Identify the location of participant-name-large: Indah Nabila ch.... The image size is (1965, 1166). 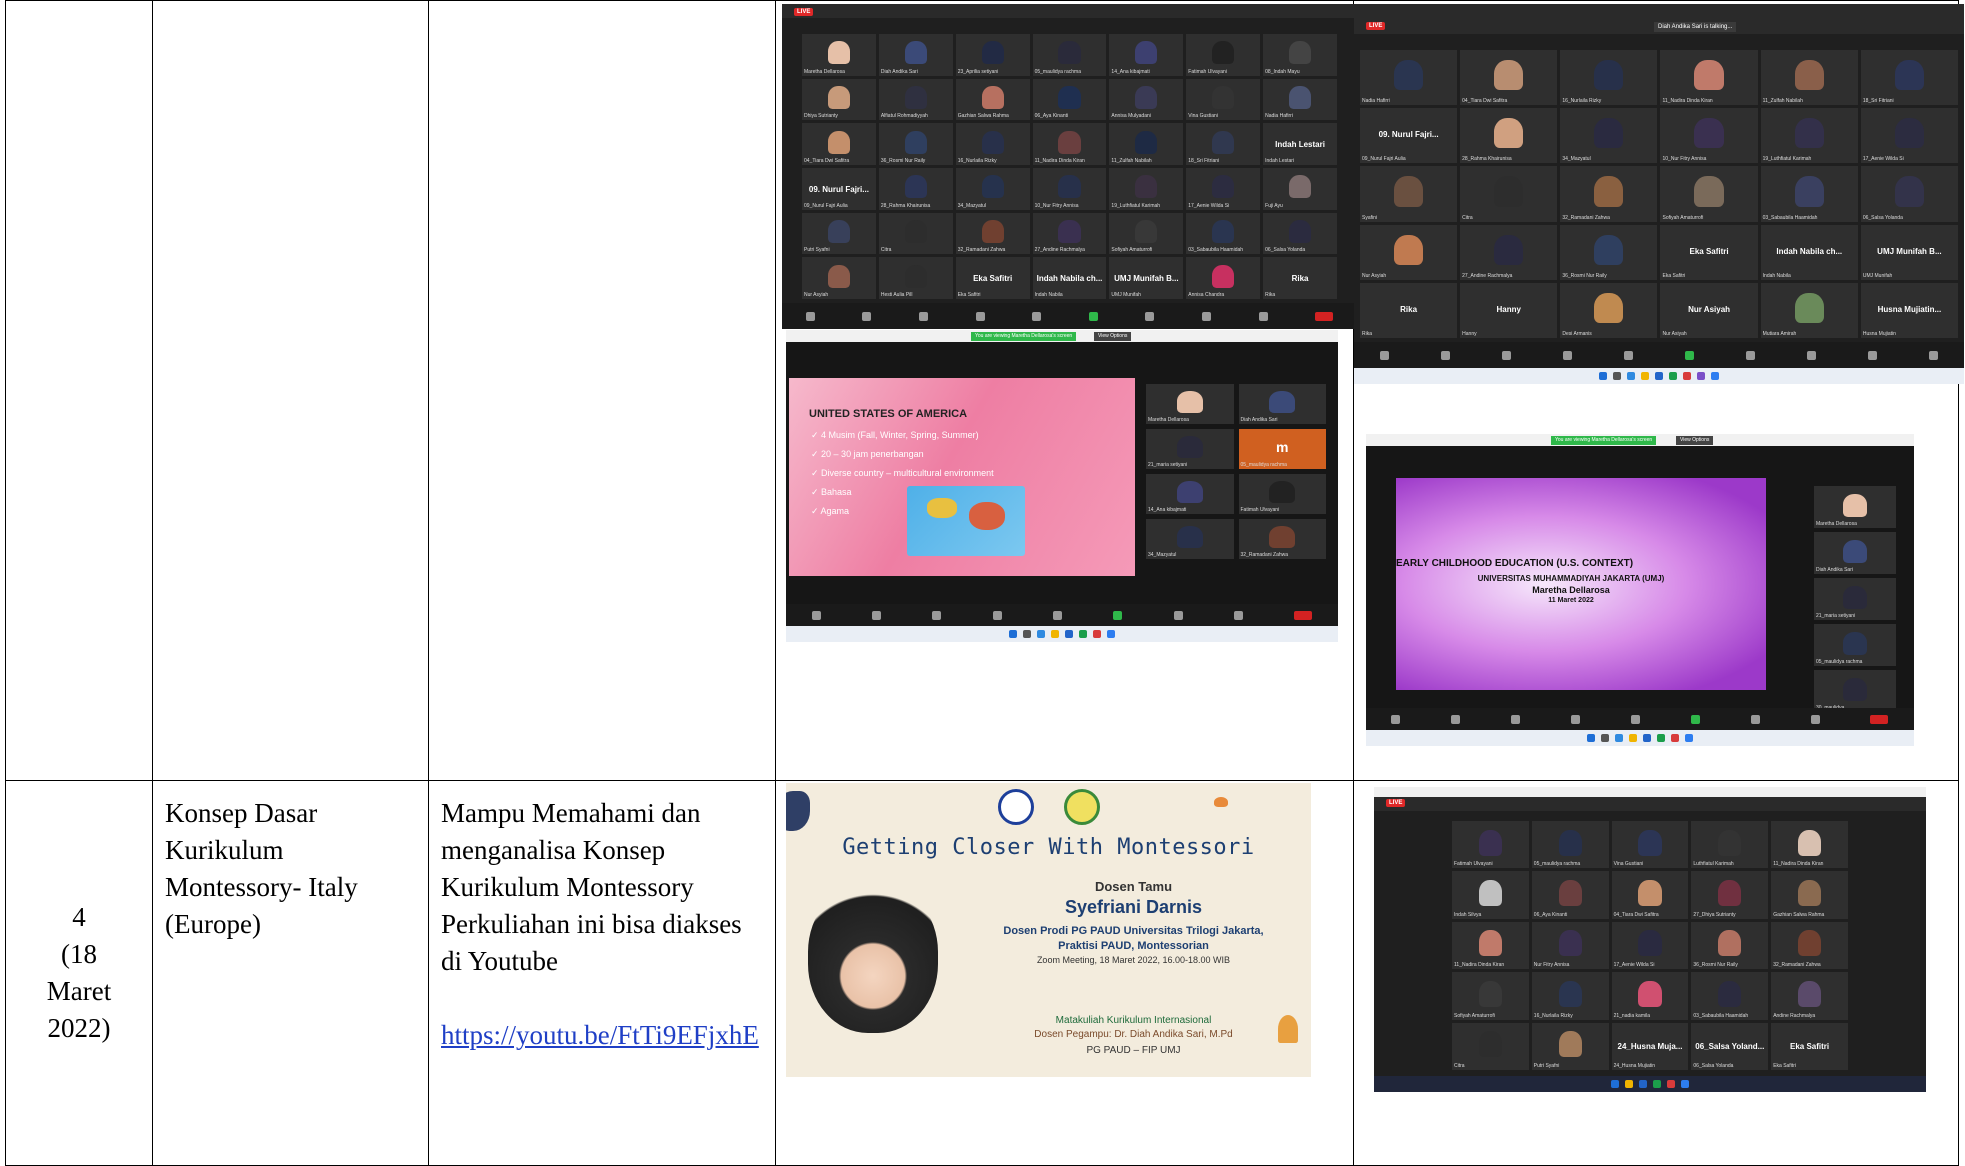
(1809, 251).